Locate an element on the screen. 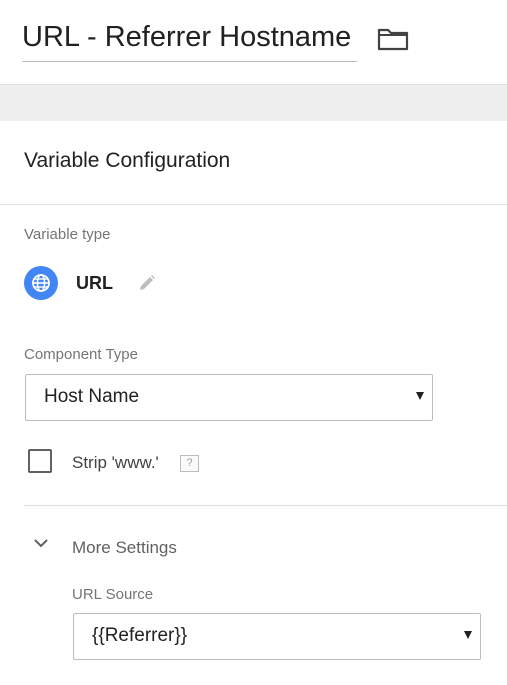 This screenshot has height=685, width=507. folder-icon is located at coordinates (393, 39).